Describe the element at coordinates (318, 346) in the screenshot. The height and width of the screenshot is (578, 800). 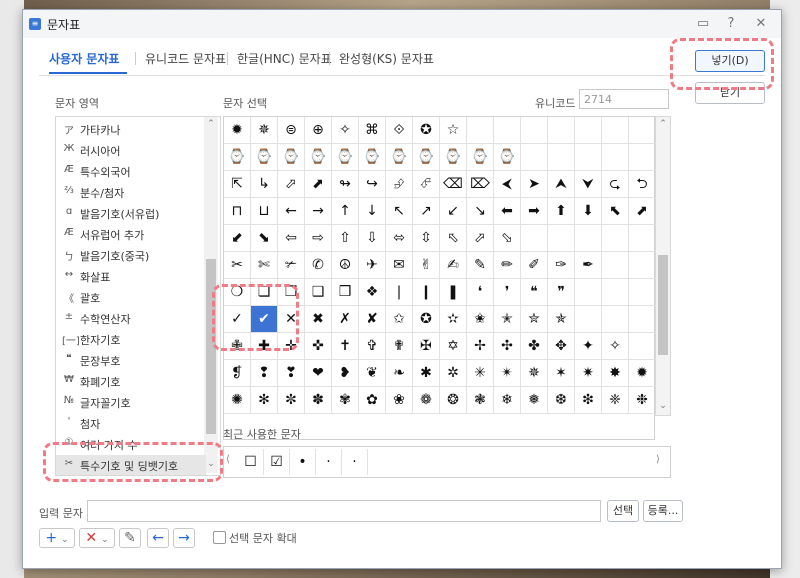
I see `char-cell: ✜` at that location.